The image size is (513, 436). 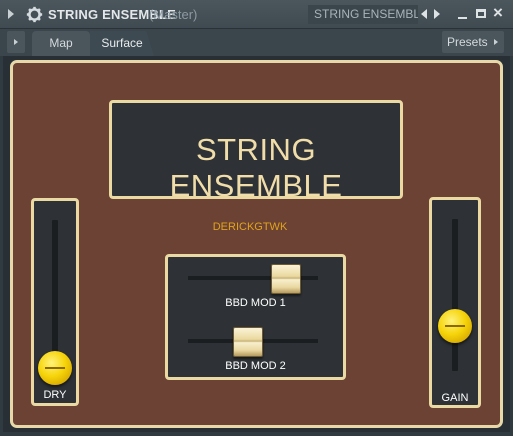 I want to click on minimize-icon, so click(x=462, y=18).